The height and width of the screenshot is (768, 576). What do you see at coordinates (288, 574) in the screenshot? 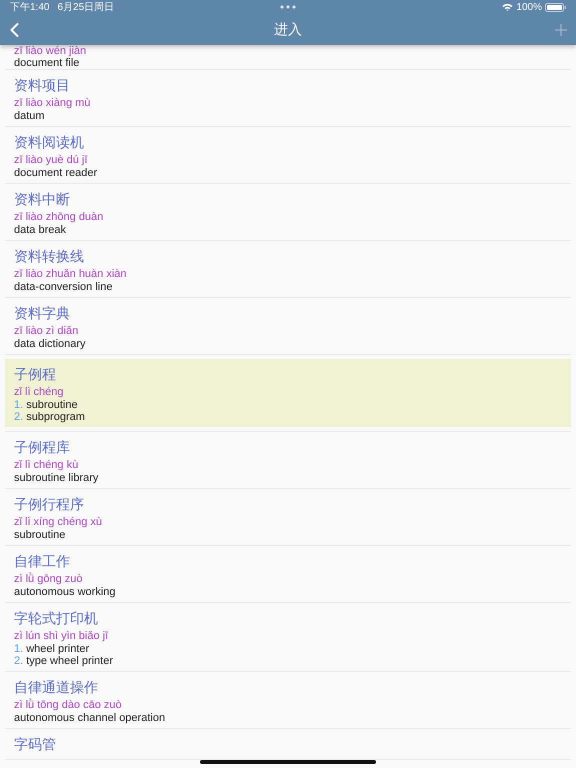
I see `entry-row: 自律工作 zì lǜ gōng zuò autonomous working` at bounding box center [288, 574].